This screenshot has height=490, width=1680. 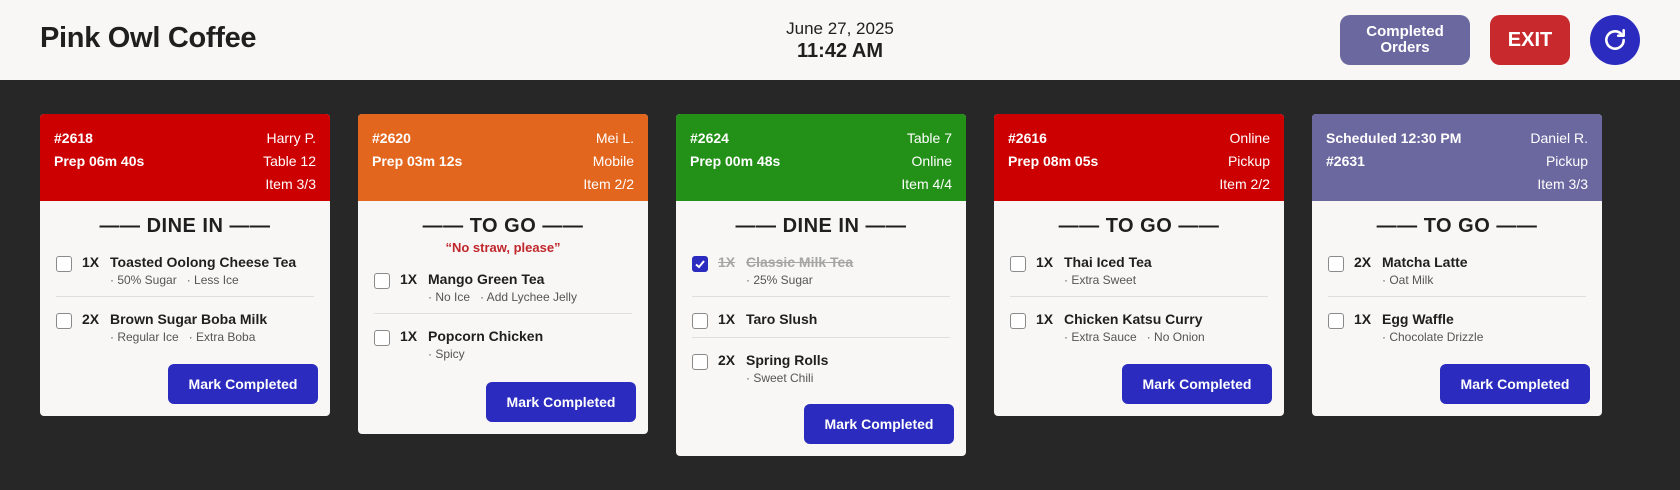 What do you see at coordinates (613, 161) in the screenshot?
I see `order-source: Mobile` at bounding box center [613, 161].